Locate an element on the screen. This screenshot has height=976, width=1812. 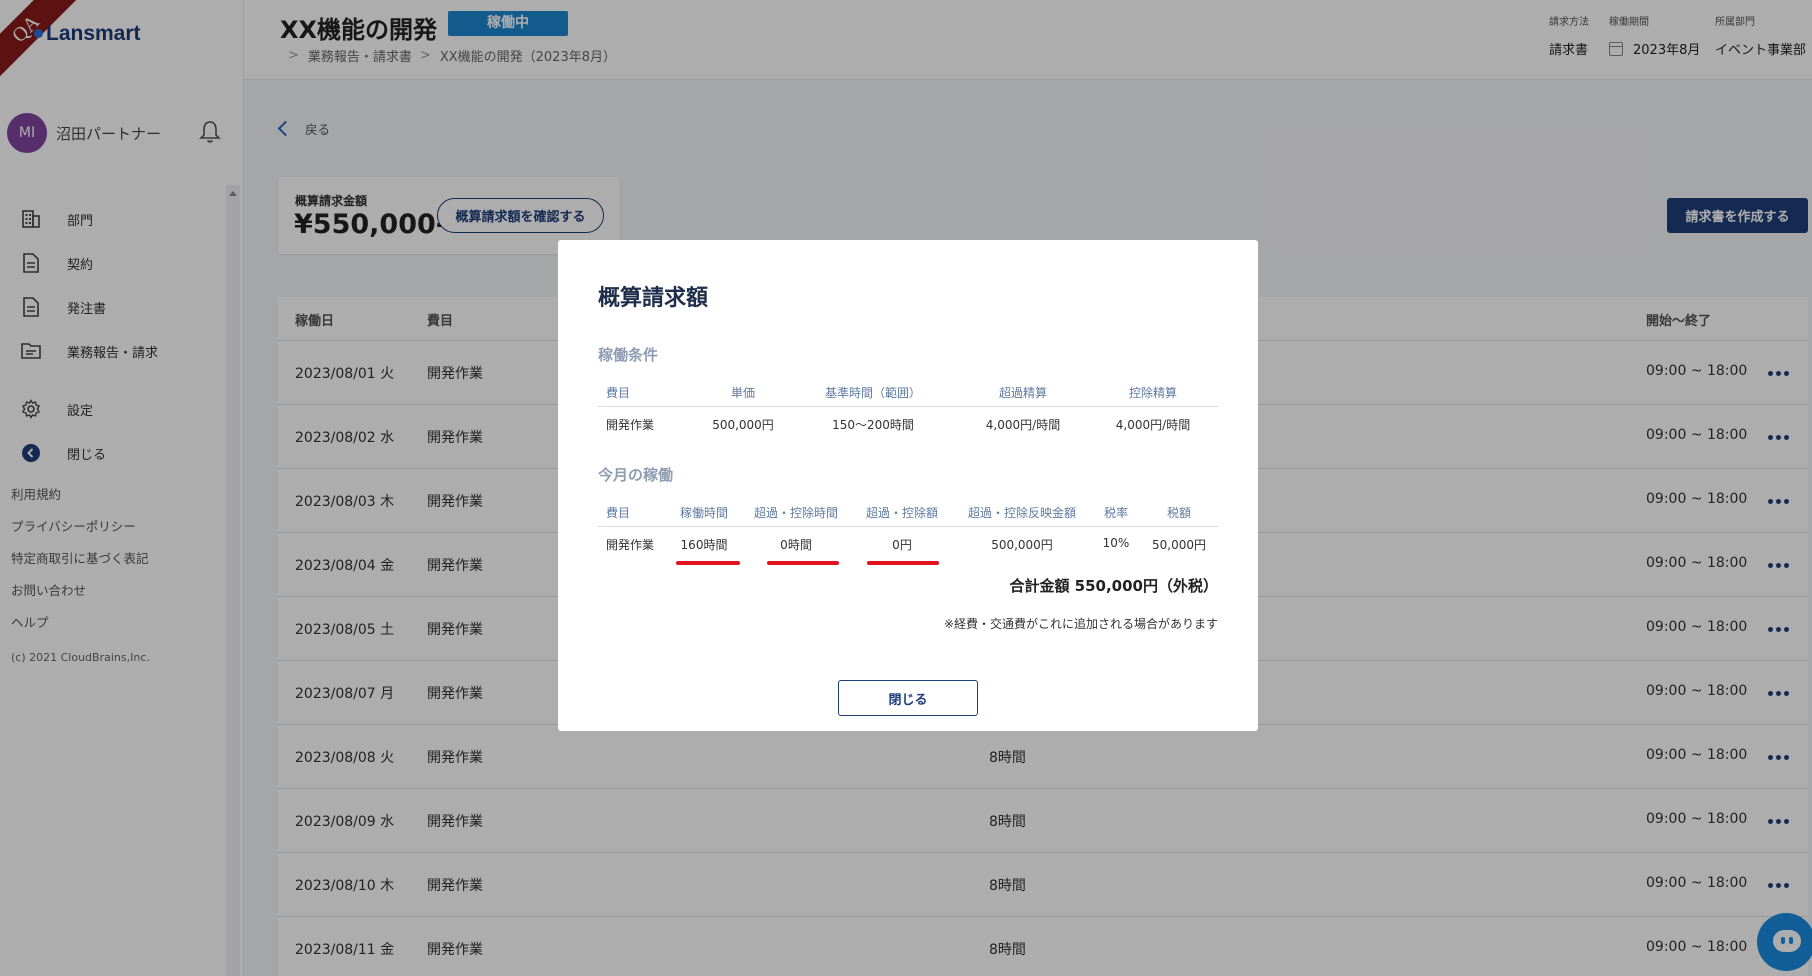
header-cell: 税額 is located at coordinates (1179, 513).